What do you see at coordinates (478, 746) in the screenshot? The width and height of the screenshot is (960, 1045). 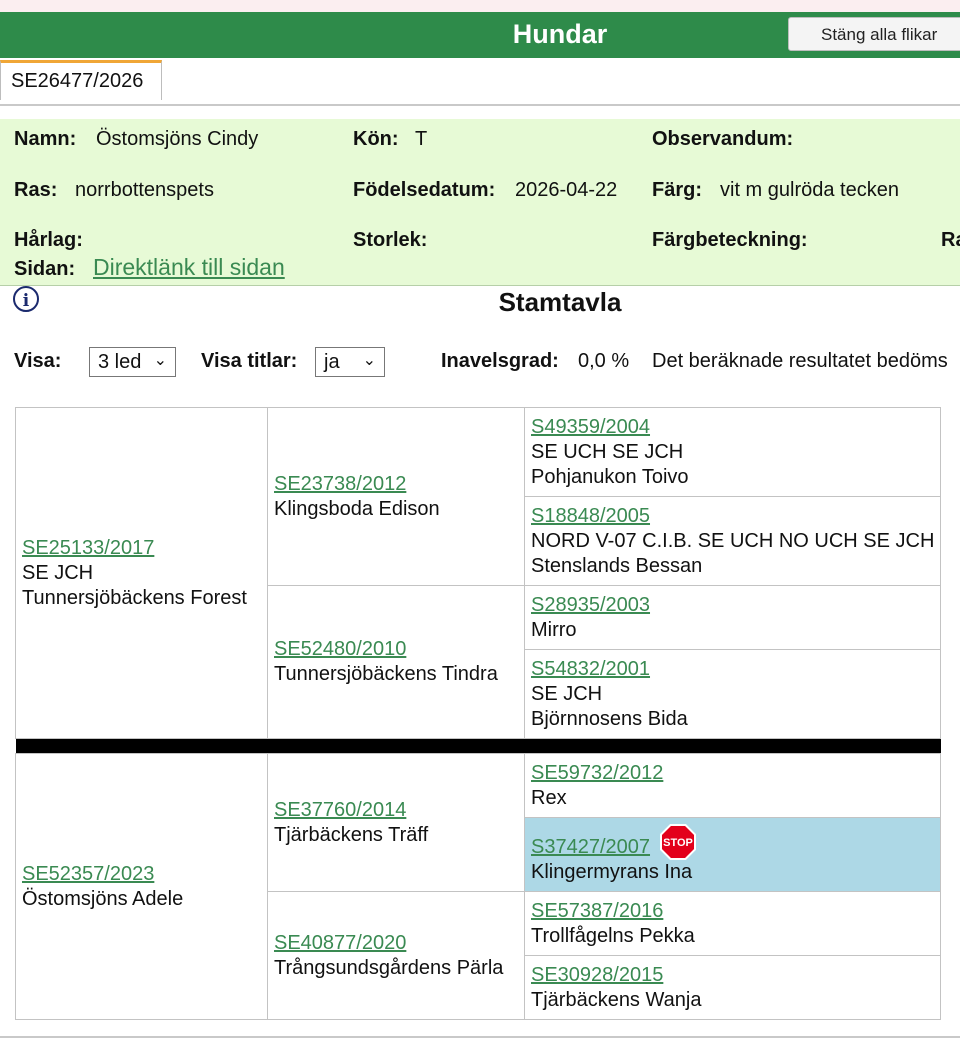 I see `sire-dam-separator` at bounding box center [478, 746].